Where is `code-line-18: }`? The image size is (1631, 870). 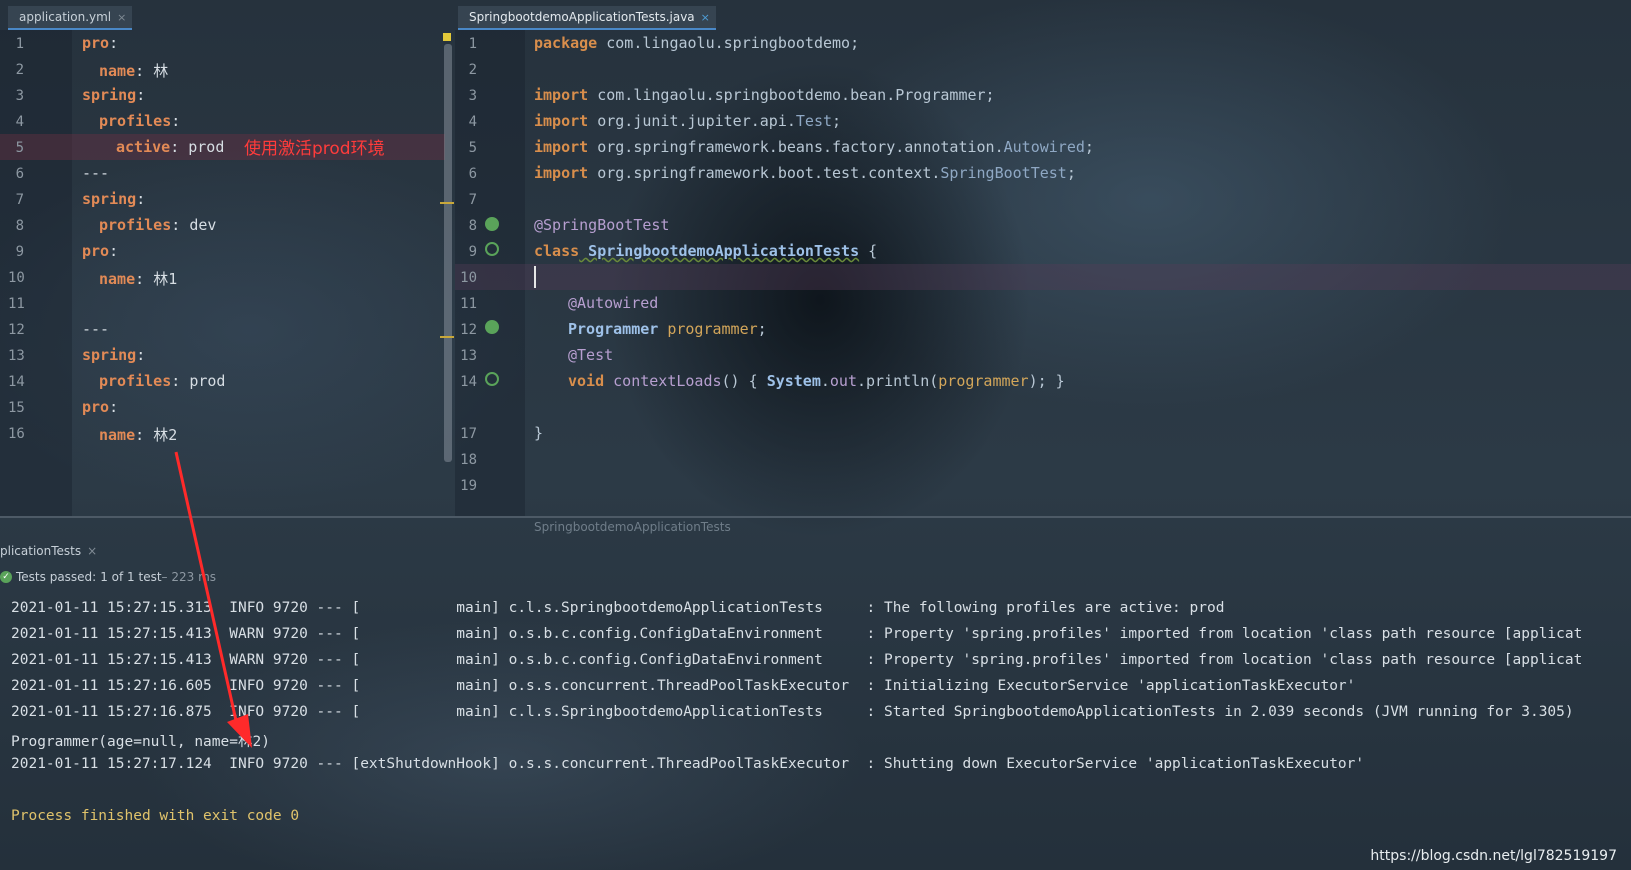
code-line-18: } is located at coordinates (538, 433).